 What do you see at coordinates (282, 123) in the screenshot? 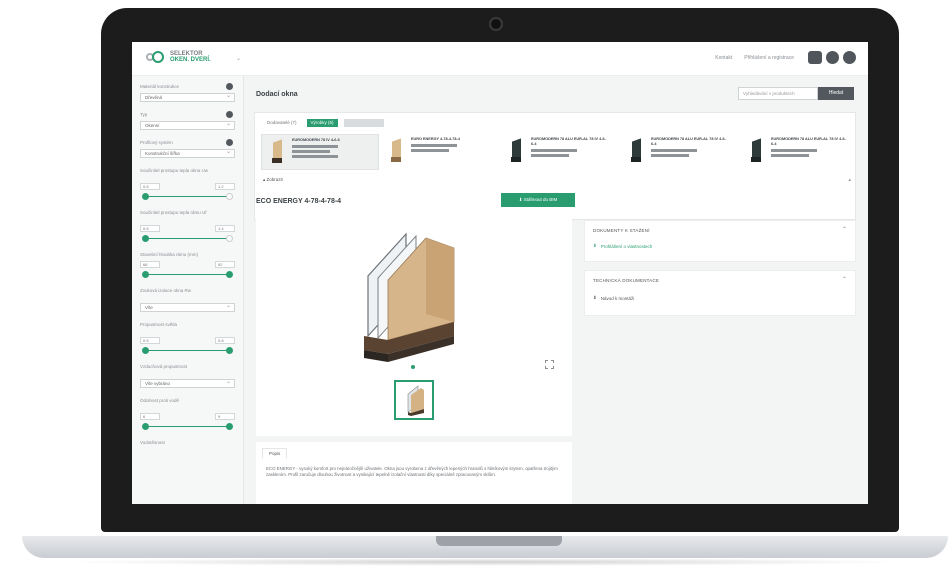
I see `tab-suppliers: Dodavatelé (7)` at bounding box center [282, 123].